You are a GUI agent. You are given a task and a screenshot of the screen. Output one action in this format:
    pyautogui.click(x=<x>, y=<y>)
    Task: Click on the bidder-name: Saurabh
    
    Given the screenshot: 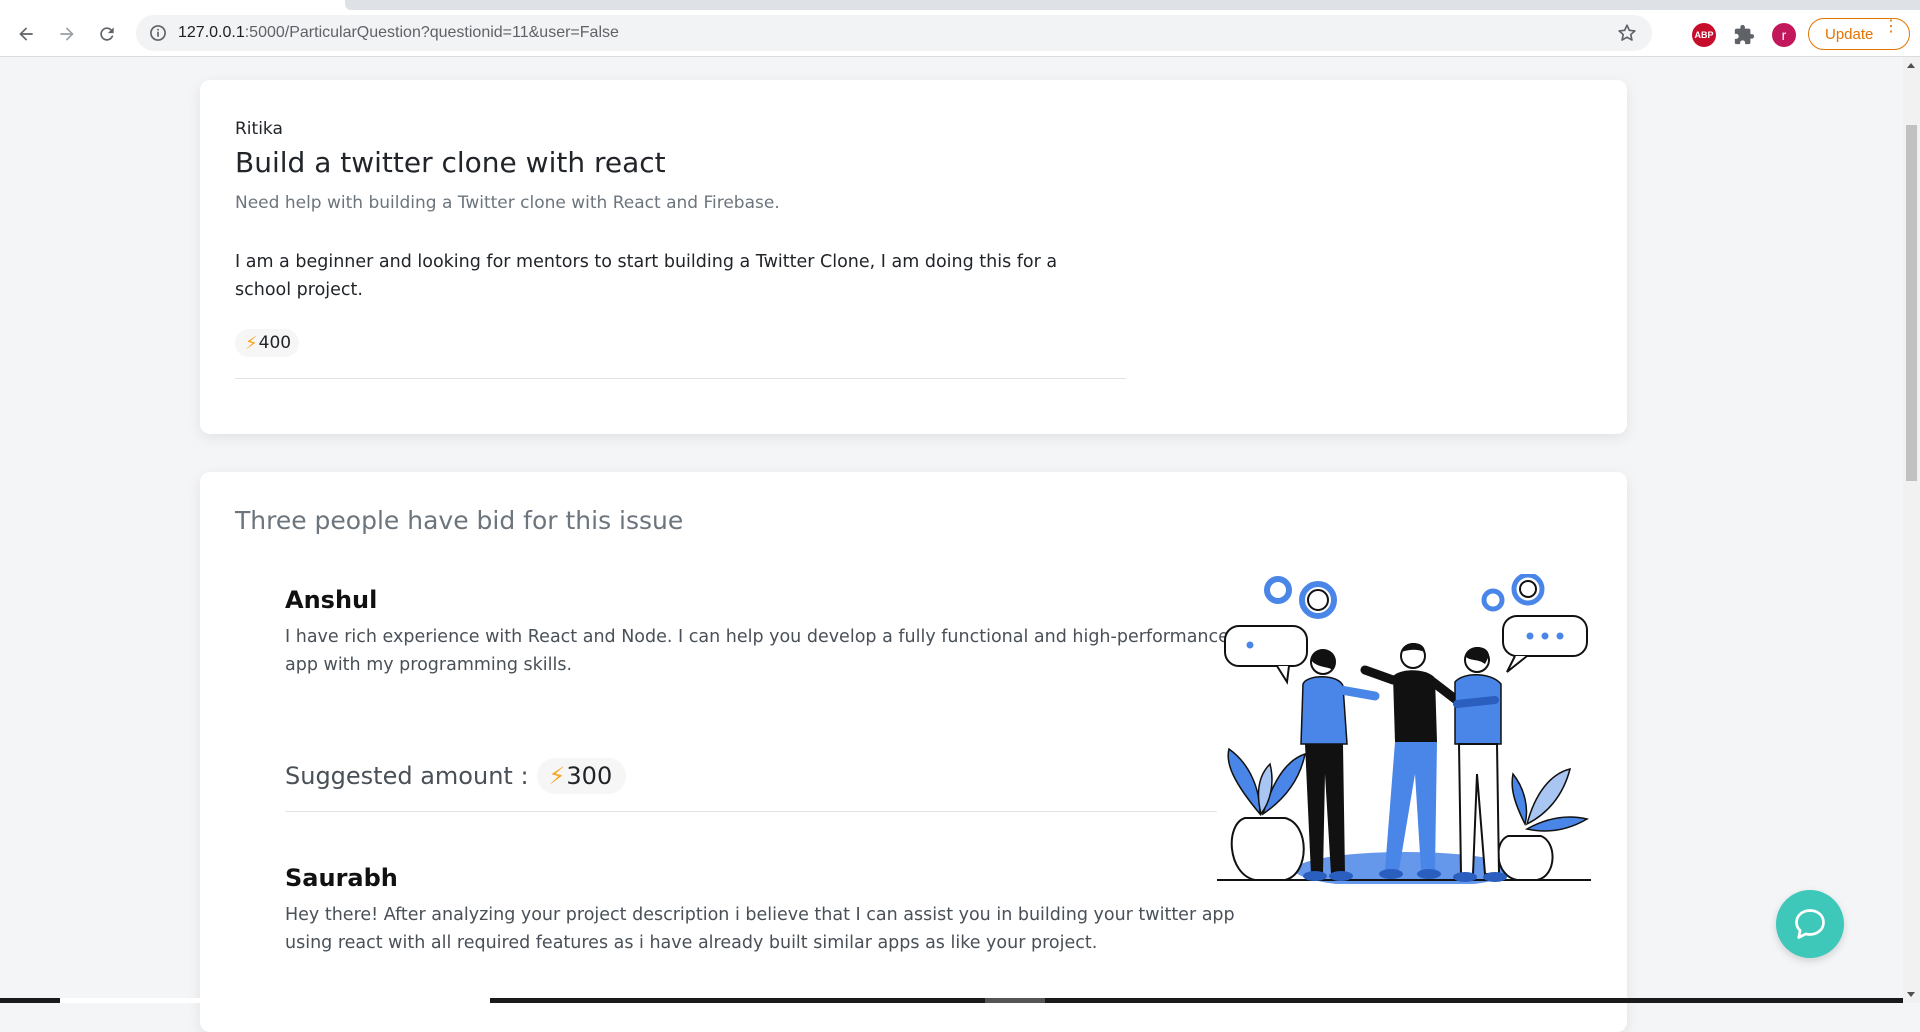 What is the action you would take?
    pyautogui.click(x=341, y=878)
    